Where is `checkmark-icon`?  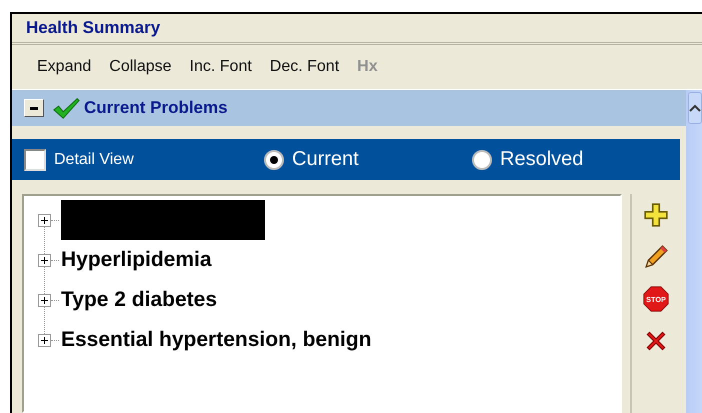
checkmark-icon is located at coordinates (66, 108).